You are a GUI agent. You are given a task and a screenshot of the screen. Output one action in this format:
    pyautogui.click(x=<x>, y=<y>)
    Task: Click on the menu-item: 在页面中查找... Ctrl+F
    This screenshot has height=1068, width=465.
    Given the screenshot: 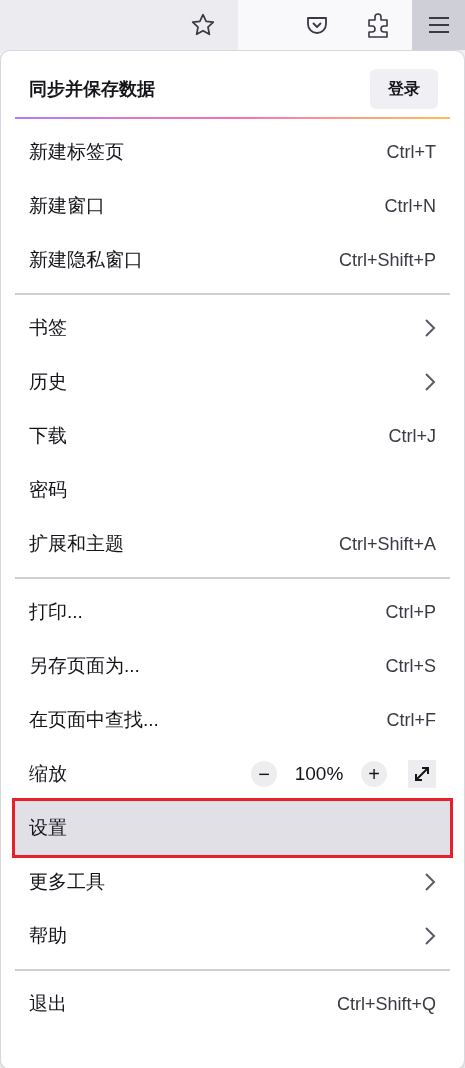 What is the action you would take?
    pyautogui.click(x=232, y=720)
    